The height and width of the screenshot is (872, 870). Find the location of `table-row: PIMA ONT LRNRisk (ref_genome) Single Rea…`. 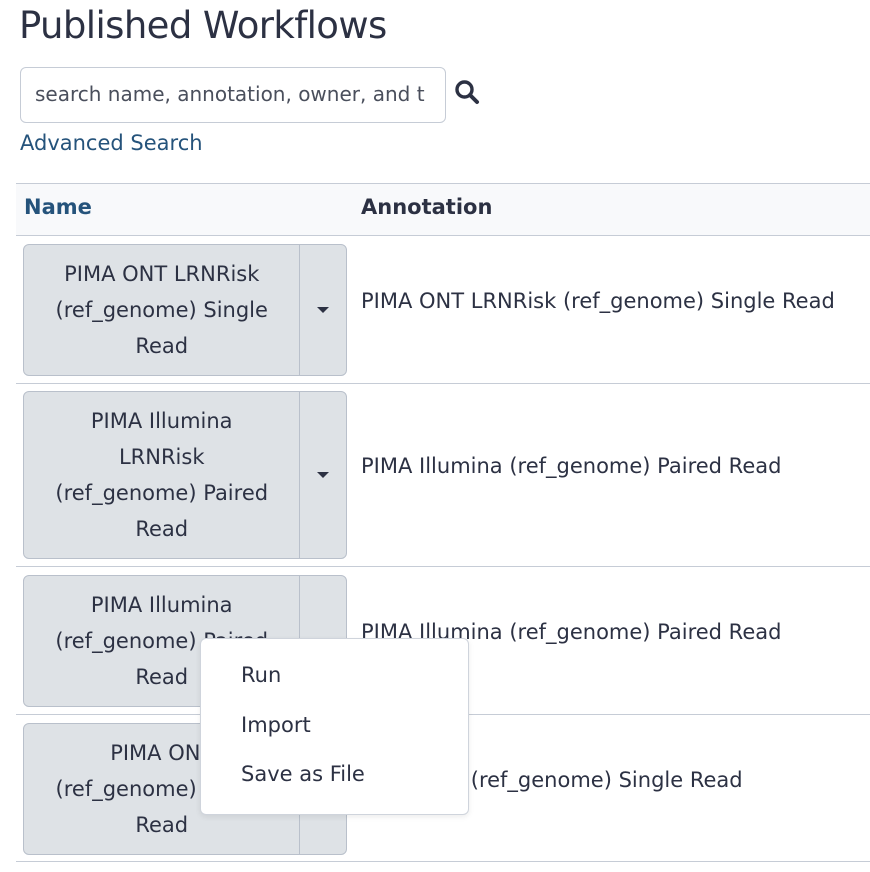

table-row: PIMA ONT LRNRisk (ref_genome) Single Rea… is located at coordinates (185, 310).